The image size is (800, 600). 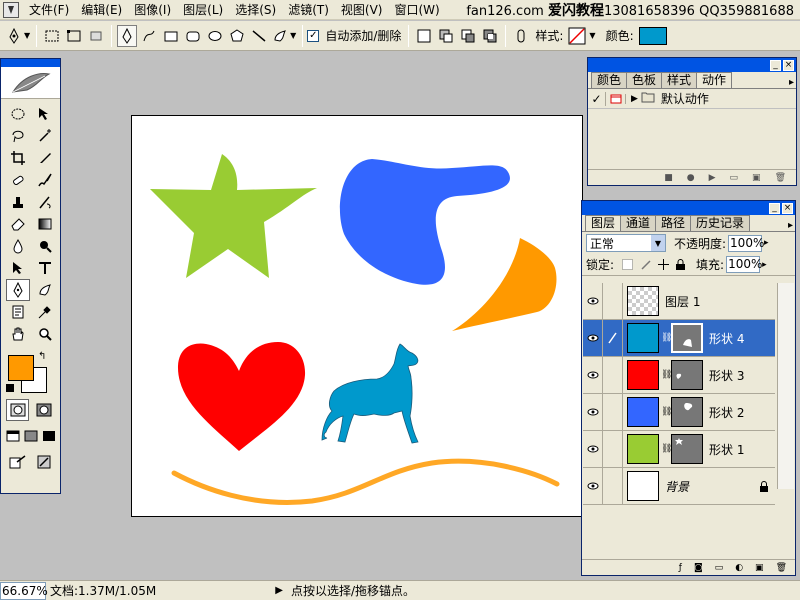 What do you see at coordinates (664, 264) in the screenshot?
I see `lock-position-icon` at bounding box center [664, 264].